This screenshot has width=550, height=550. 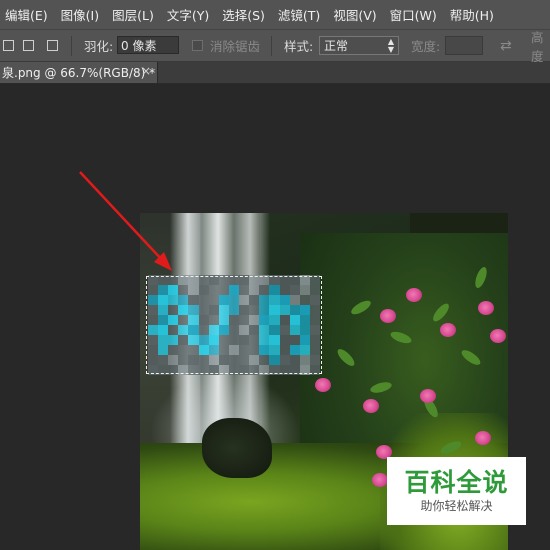 I want to click on width-input, so click(x=464, y=45).